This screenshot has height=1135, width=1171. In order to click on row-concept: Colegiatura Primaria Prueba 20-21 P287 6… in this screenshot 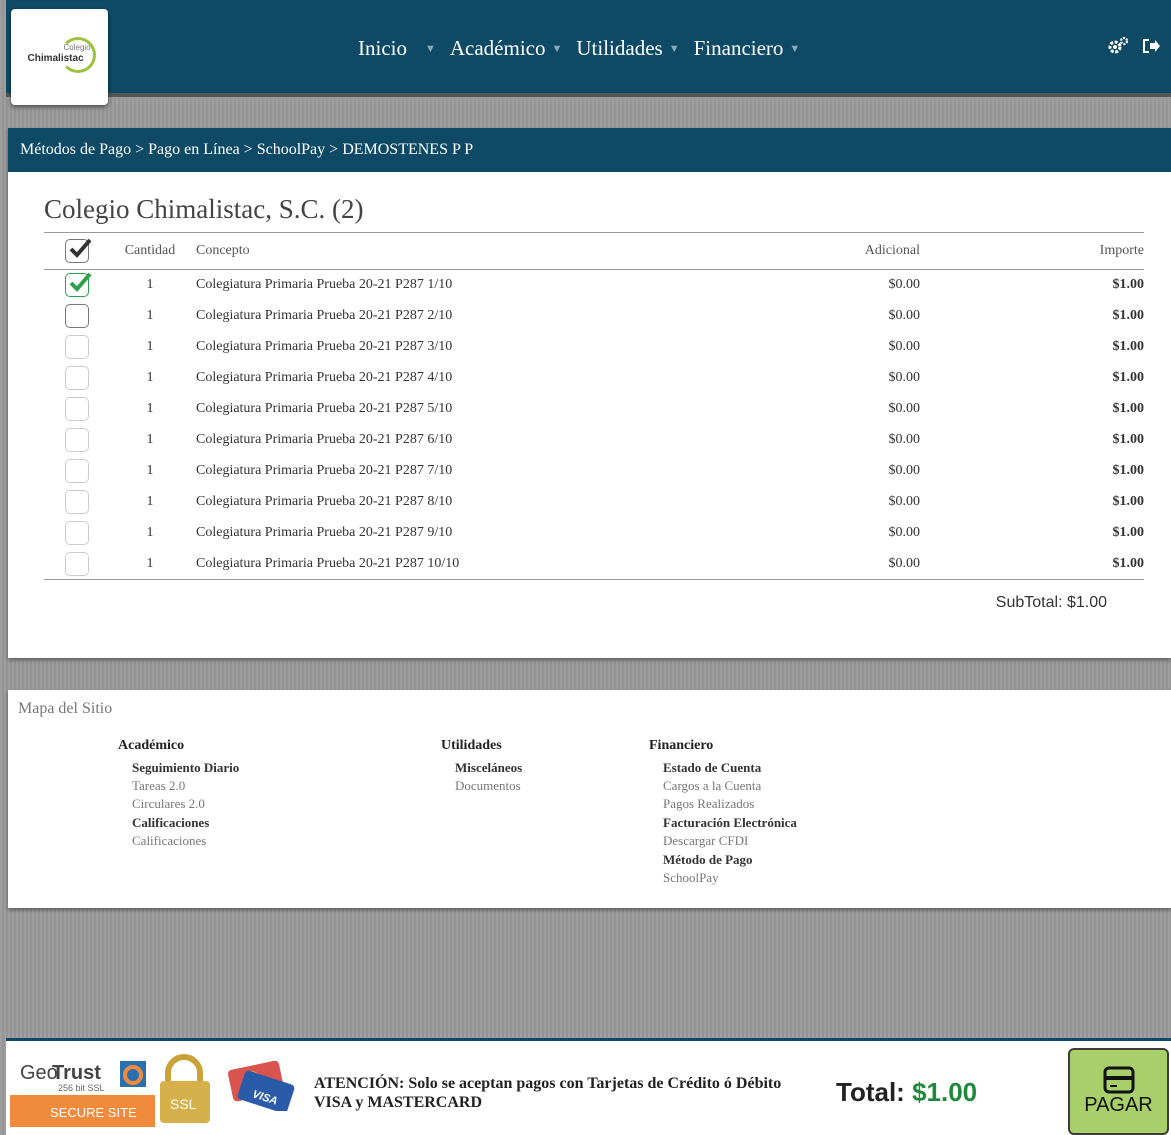, I will do `click(324, 439)`.